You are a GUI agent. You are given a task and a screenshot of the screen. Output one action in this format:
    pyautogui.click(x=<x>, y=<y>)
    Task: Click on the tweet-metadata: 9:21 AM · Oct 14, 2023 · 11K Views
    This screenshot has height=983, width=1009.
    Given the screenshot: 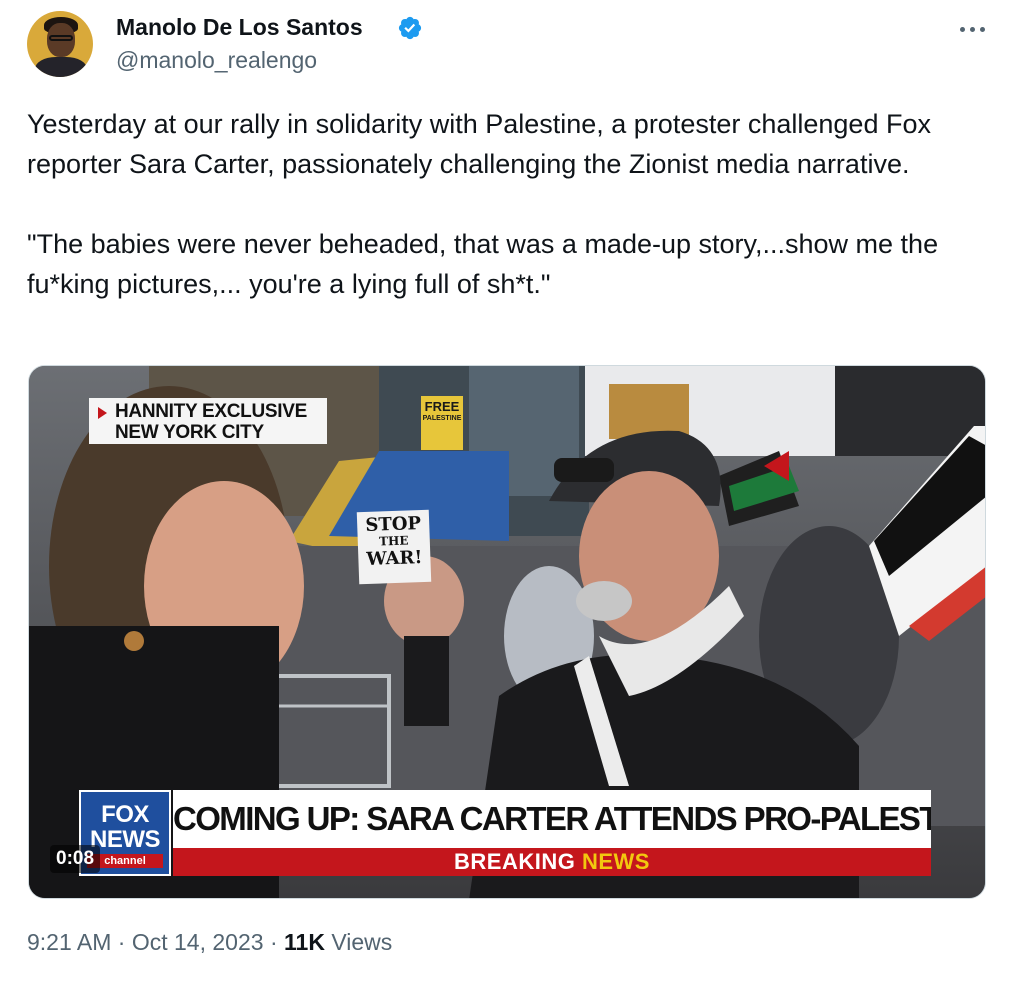 What is the action you would take?
    pyautogui.click(x=209, y=942)
    